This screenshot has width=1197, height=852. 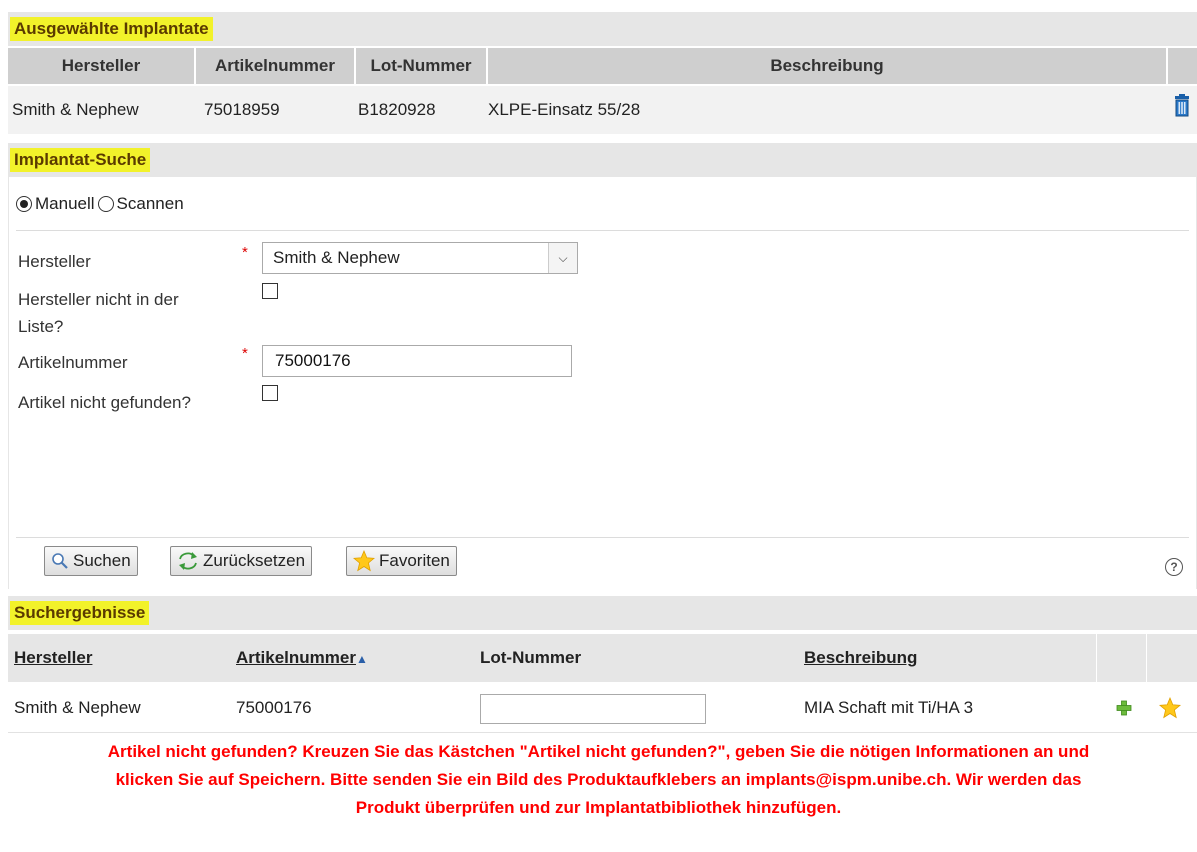 I want to click on col-lot-nummer: Lot-Nummer, so click(x=421, y=66).